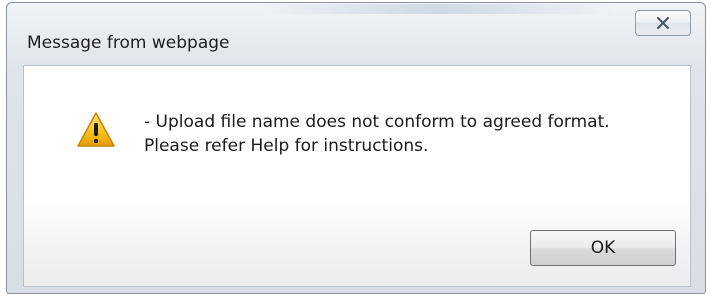  What do you see at coordinates (96, 130) in the screenshot?
I see `warning-icon` at bounding box center [96, 130].